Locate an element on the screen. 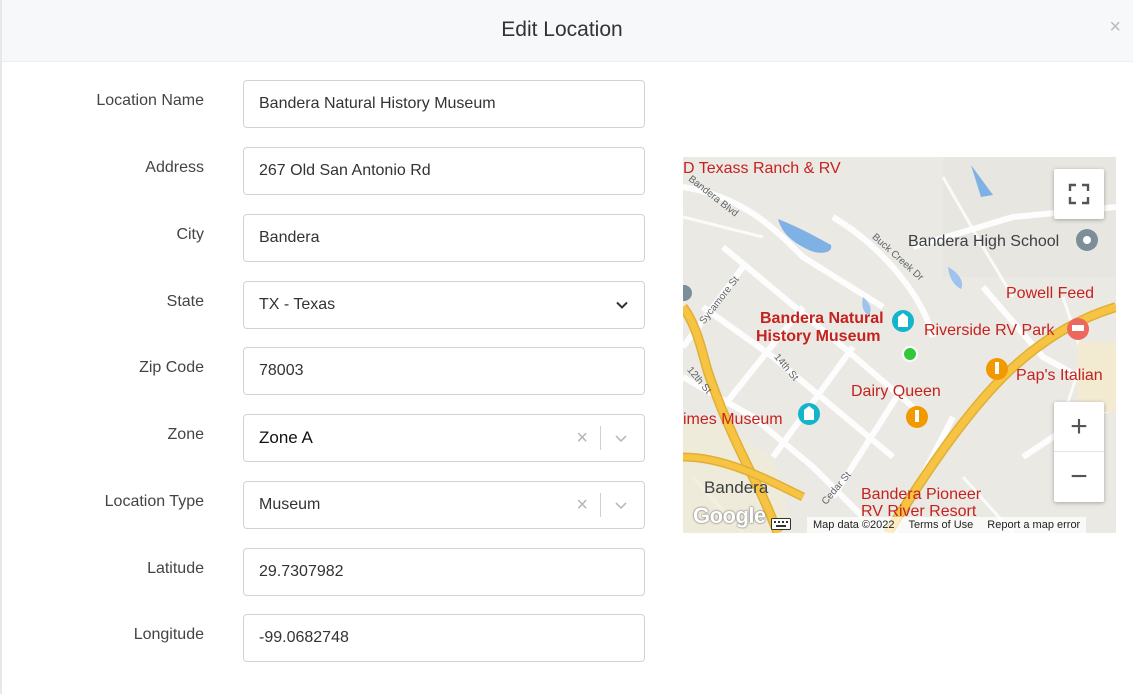 The image size is (1133, 694). location-type-label: Location Type is located at coordinates (154, 501).